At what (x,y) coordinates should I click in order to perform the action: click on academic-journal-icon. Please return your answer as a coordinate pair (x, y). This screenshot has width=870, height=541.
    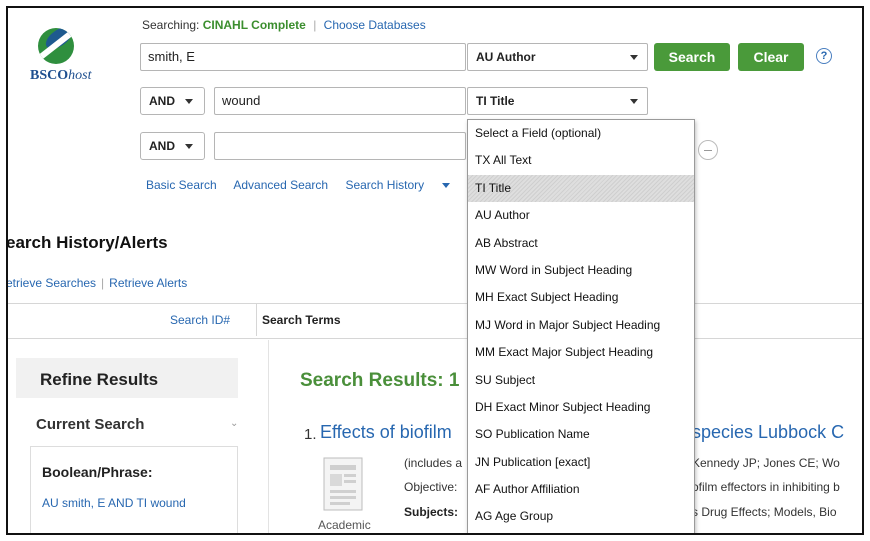
    Looking at the image, I should click on (343, 485).